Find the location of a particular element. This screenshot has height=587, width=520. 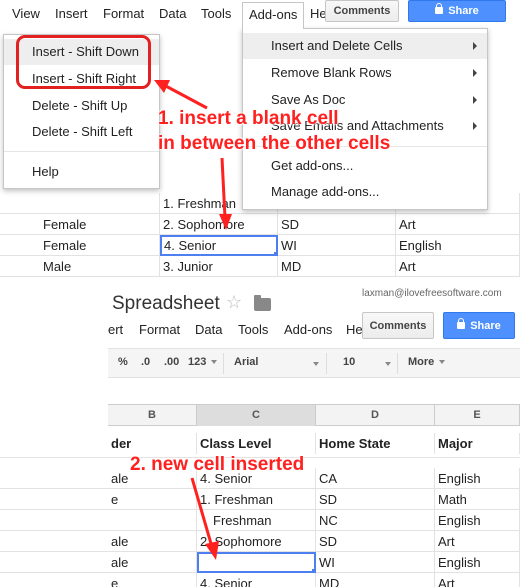

table-row: Male 3. Junior MD Art is located at coordinates (260, 266).